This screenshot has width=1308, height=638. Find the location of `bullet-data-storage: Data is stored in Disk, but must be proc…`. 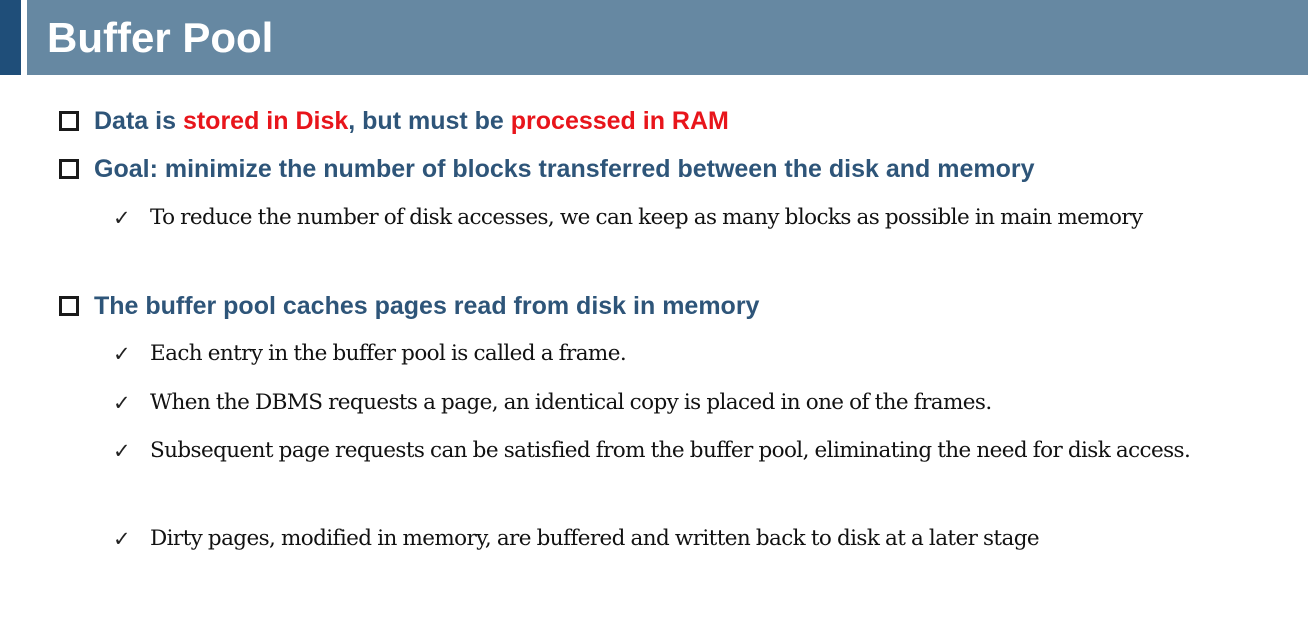

bullet-data-storage: Data is stored in Disk, but must be proc… is located at coordinates (394, 121).